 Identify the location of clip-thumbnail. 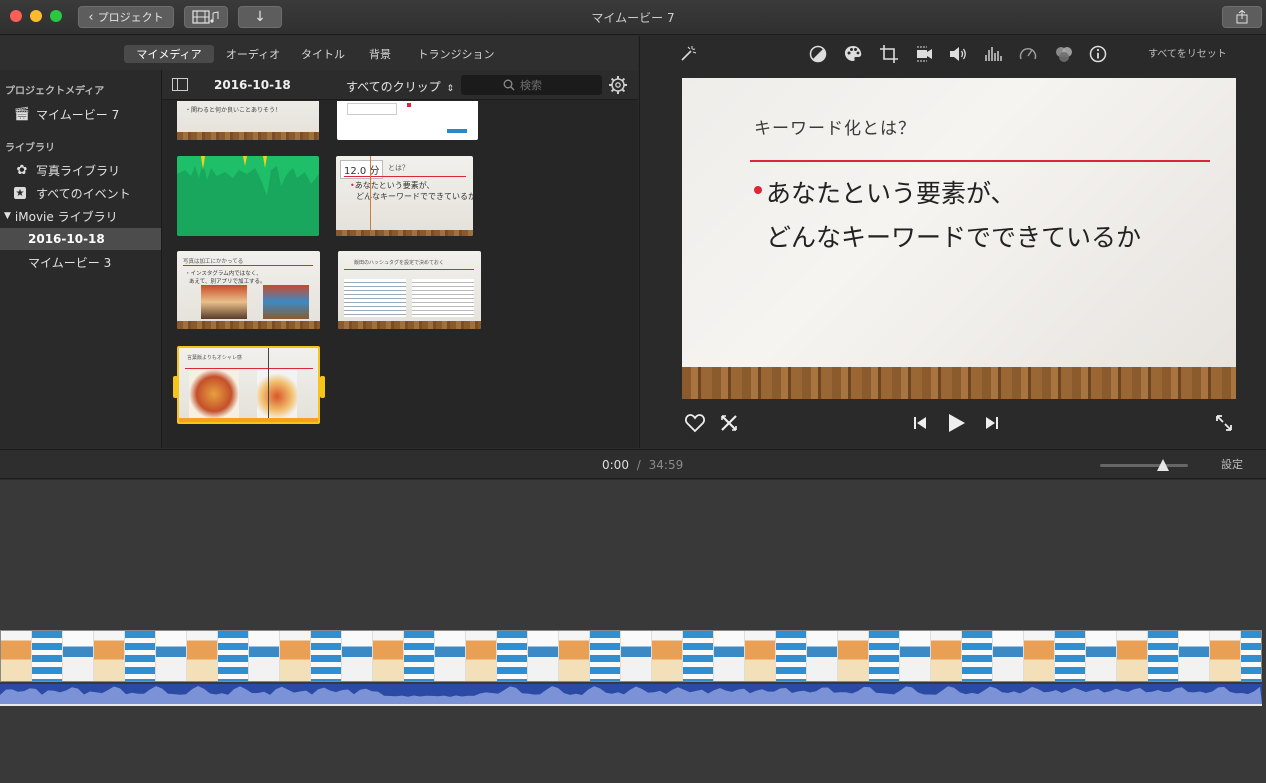
(407, 120).